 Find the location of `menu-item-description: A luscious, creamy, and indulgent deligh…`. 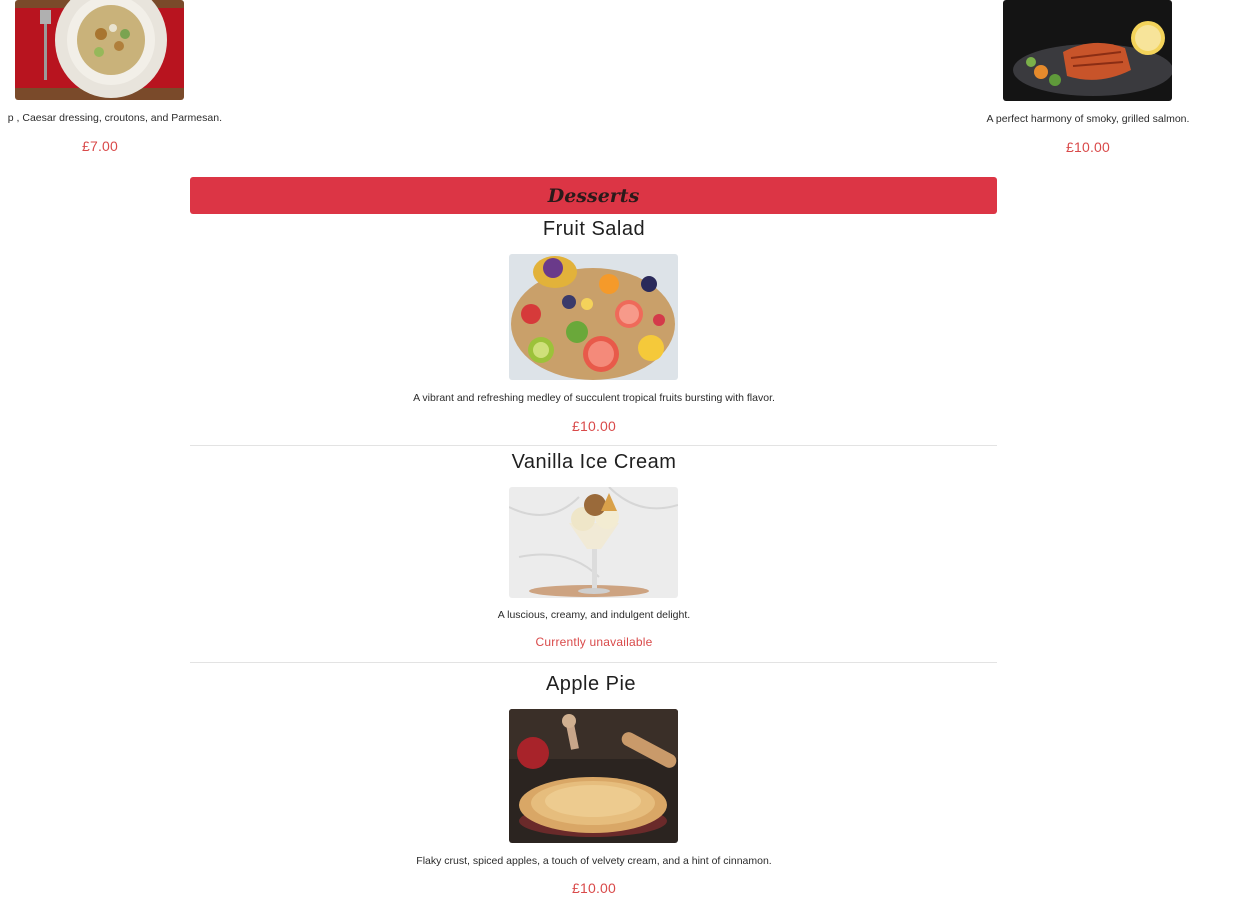

menu-item-description: A luscious, creamy, and indulgent deligh… is located at coordinates (594, 615).